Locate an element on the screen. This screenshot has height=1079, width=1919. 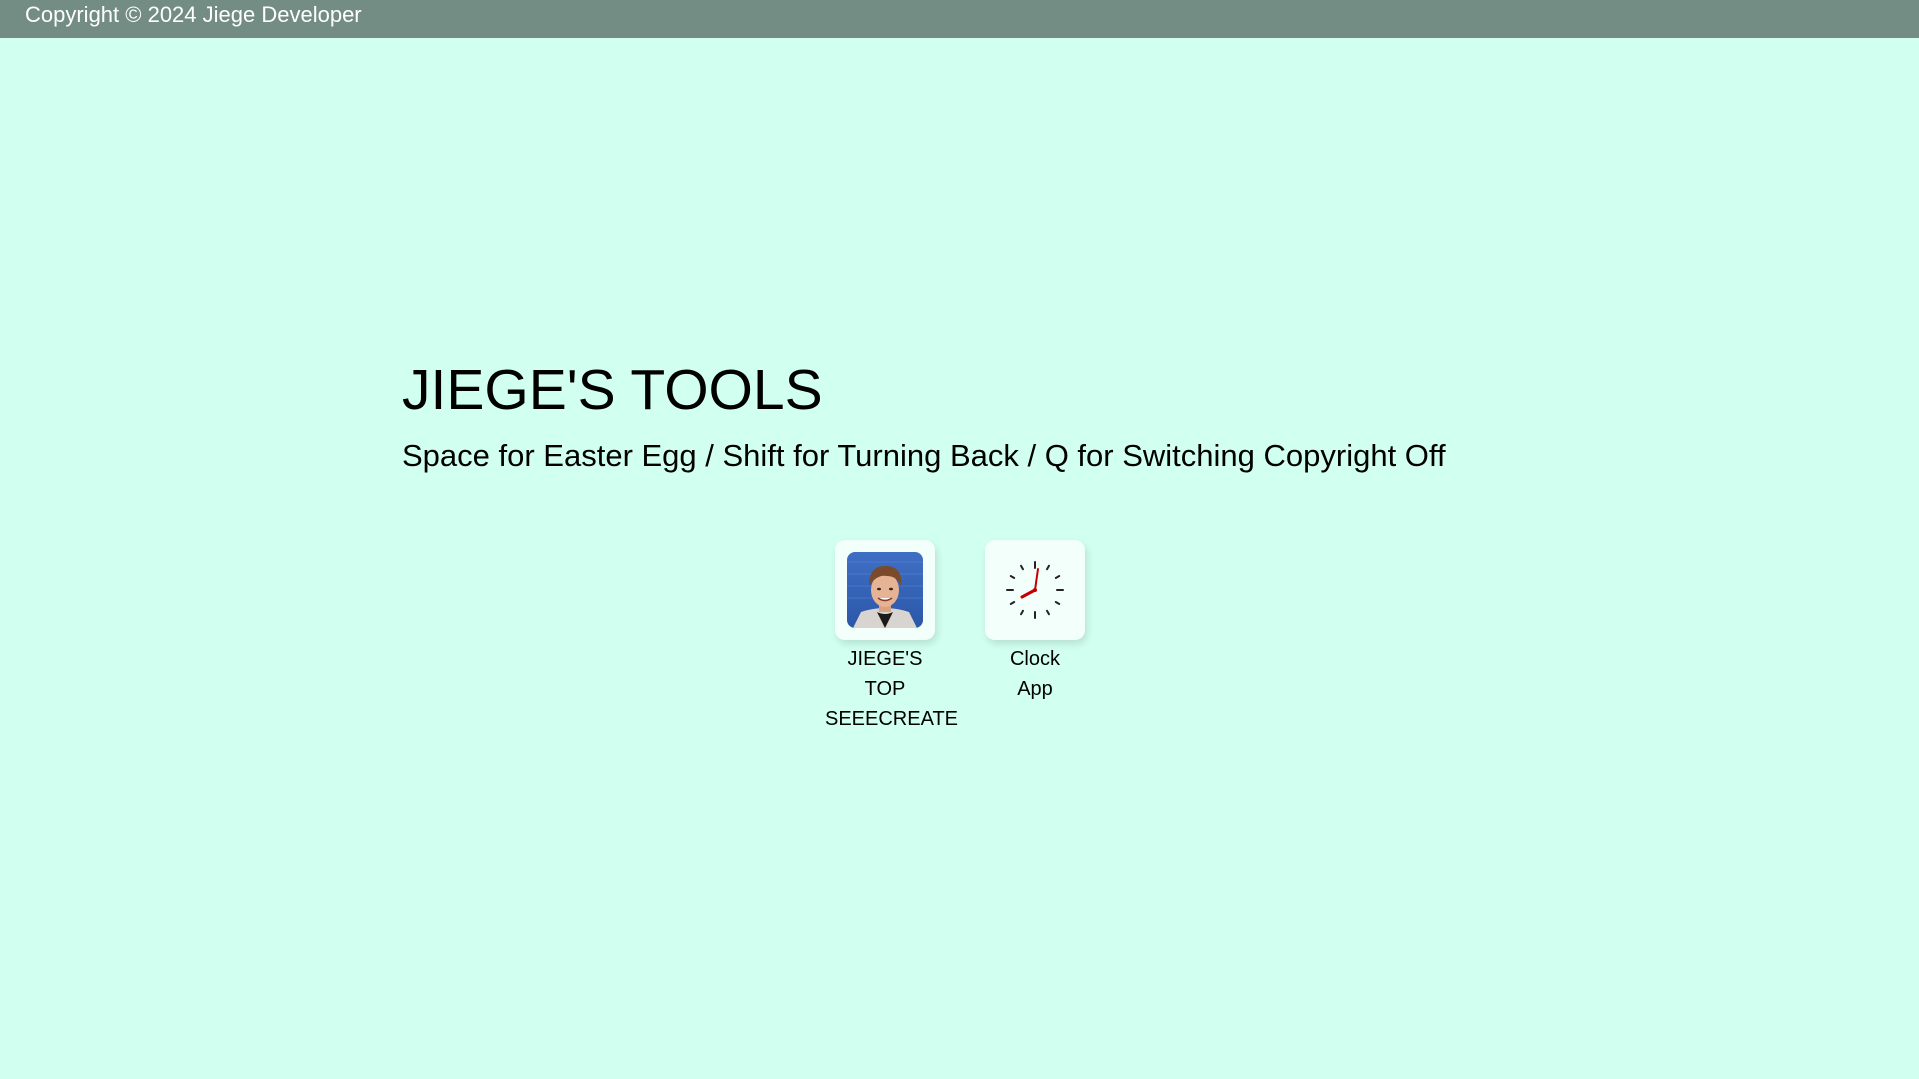
app-jieges-top-seeecreate: JIEGE'S TOP SEEECREATE is located at coordinates (891, 637).